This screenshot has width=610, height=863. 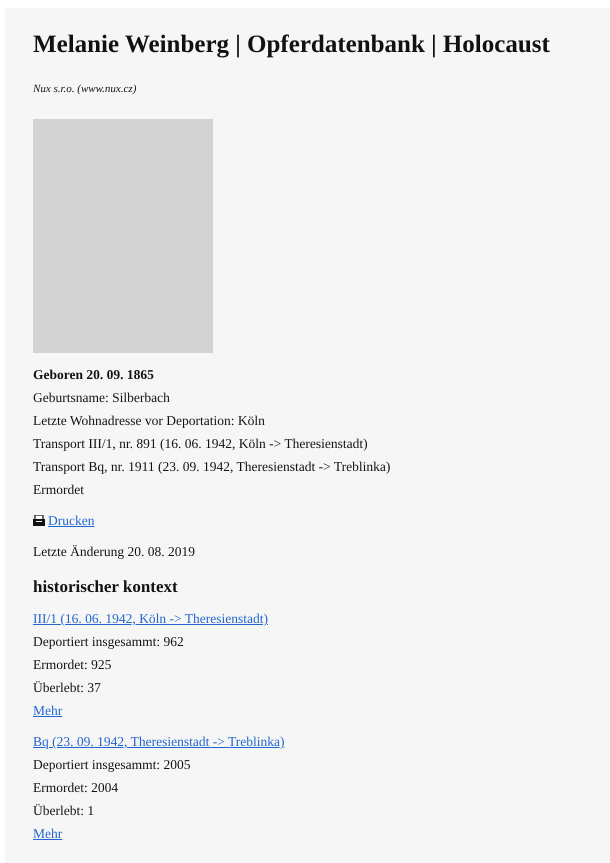 What do you see at coordinates (64, 811) in the screenshot?
I see `stat-line: Überlebt: 1` at bounding box center [64, 811].